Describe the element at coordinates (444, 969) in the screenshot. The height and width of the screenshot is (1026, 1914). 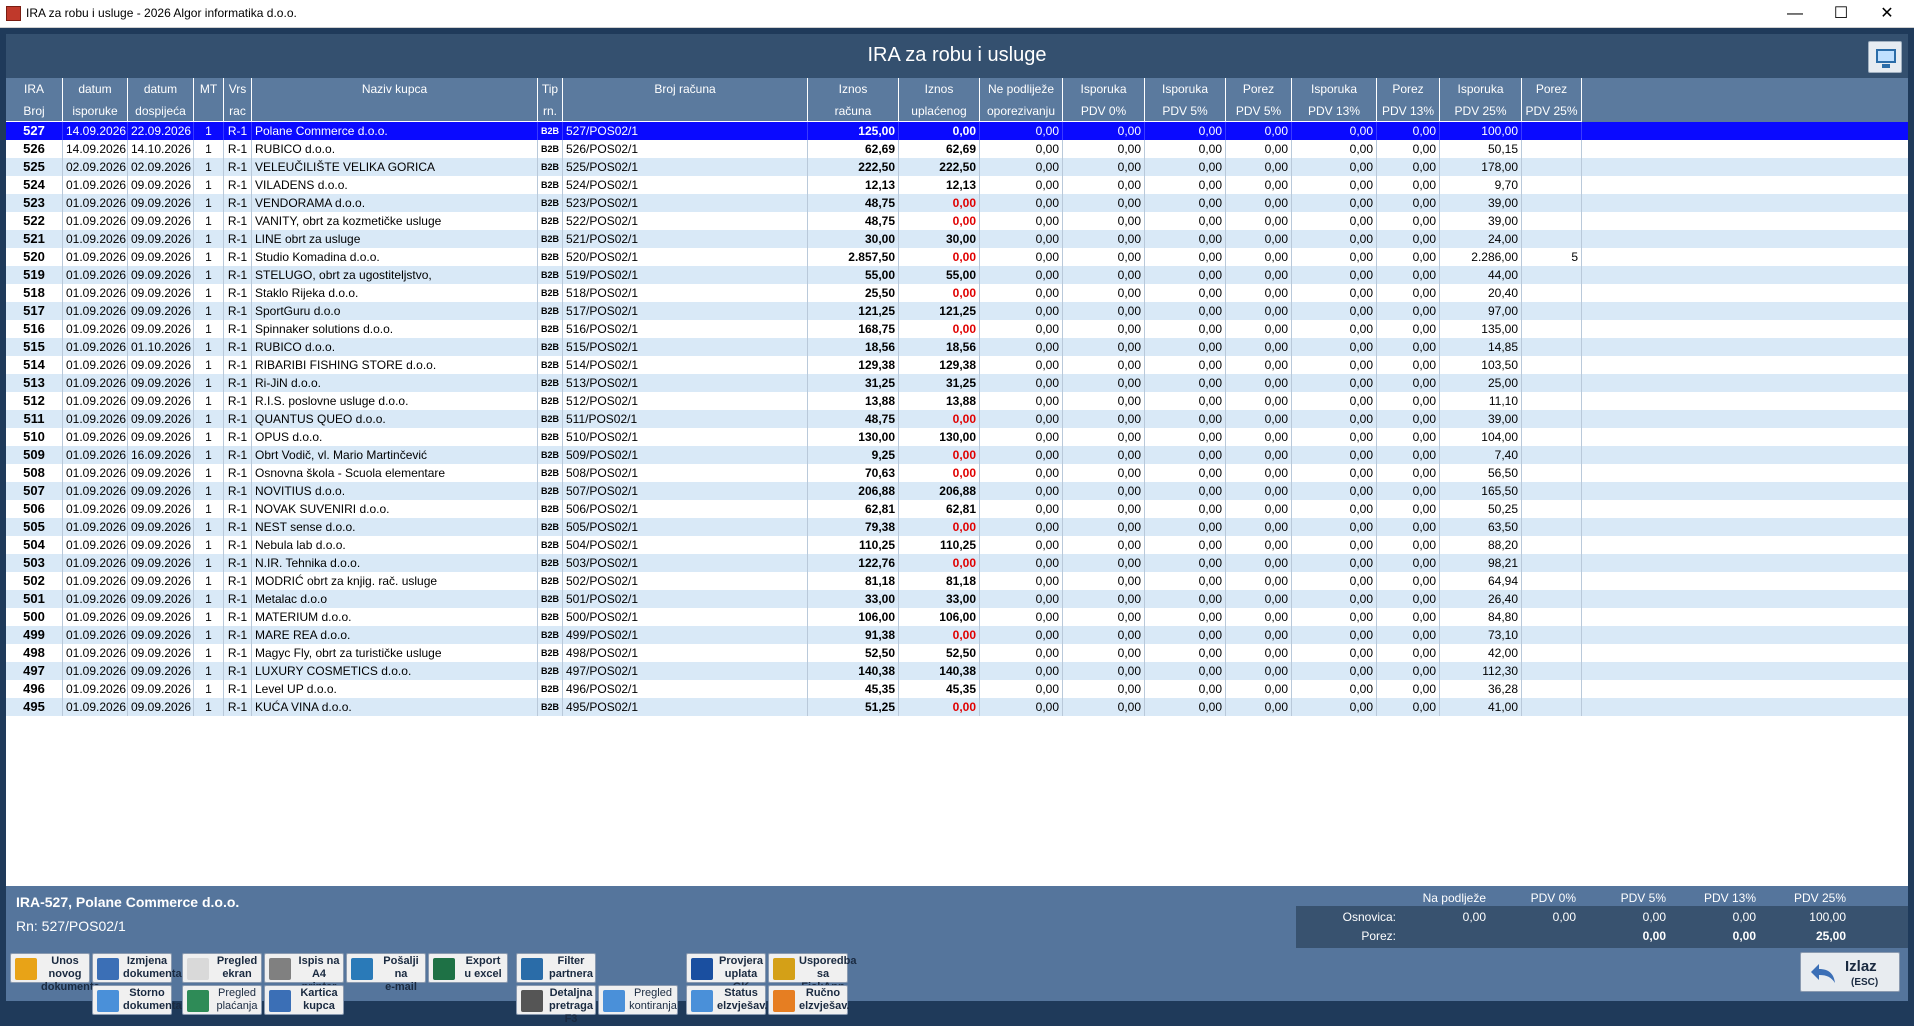
I see `excel-icon` at that location.